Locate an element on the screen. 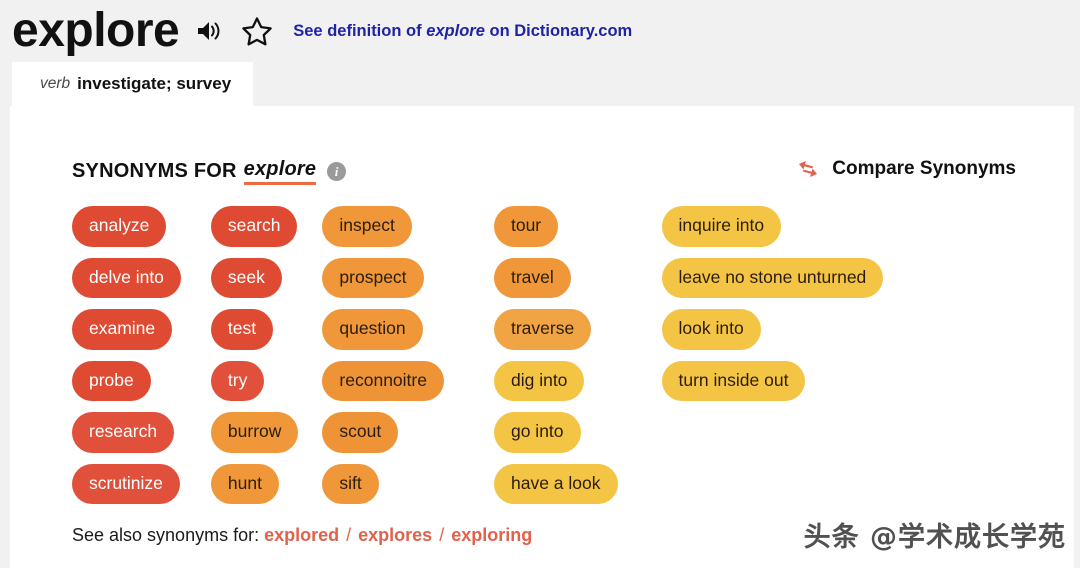 The image size is (1080, 568). see-also-link-explored: explored is located at coordinates (301, 535).